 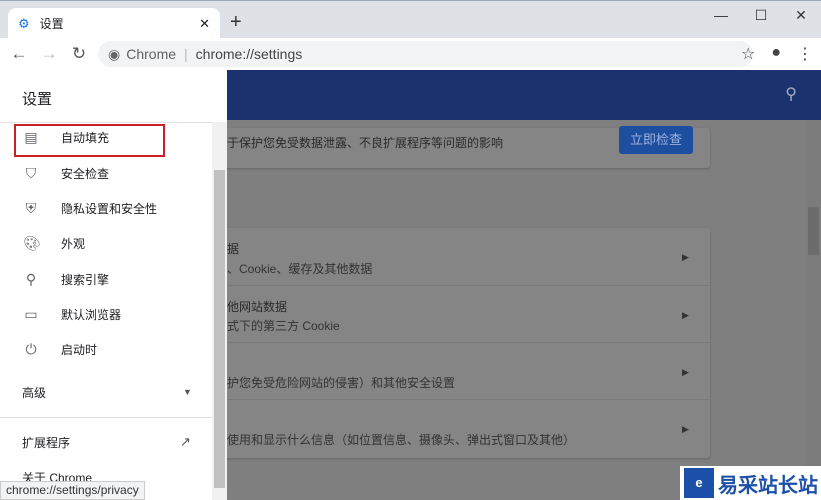 I want to click on maximize-button: ☐, so click(x=761, y=15).